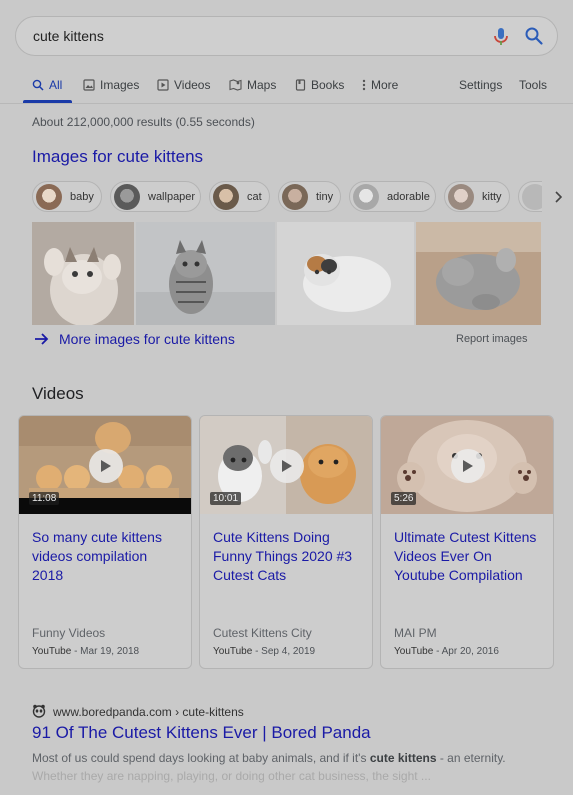 The image size is (573, 795). I want to click on image-chips: baby wallpaper cat tiny adorable kitty, so click(302, 197).